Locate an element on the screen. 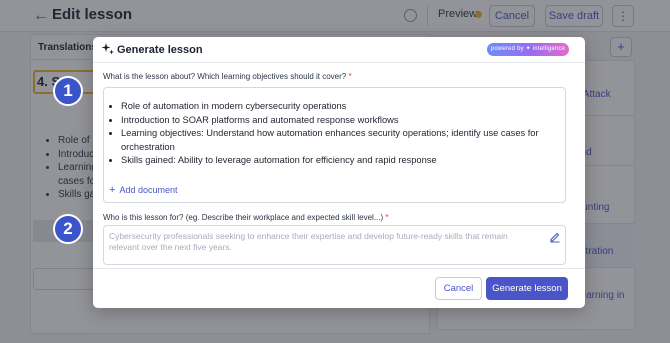  add-document-label: Add document is located at coordinates (148, 190).